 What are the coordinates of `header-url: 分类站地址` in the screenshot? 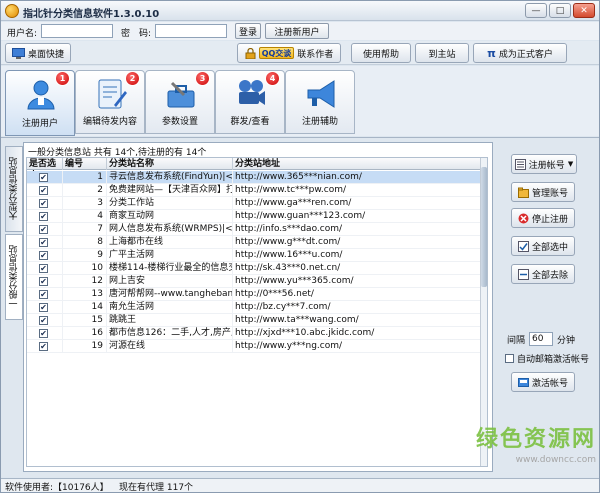 It's located at (357, 164).